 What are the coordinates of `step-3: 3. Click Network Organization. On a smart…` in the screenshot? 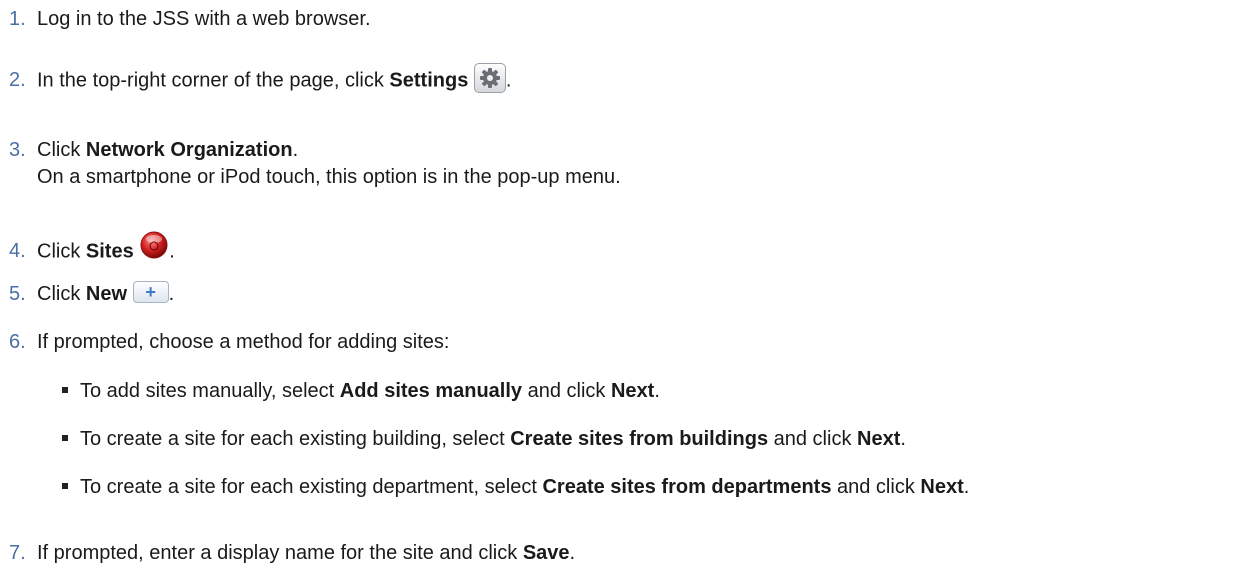 It's located at (315, 164).